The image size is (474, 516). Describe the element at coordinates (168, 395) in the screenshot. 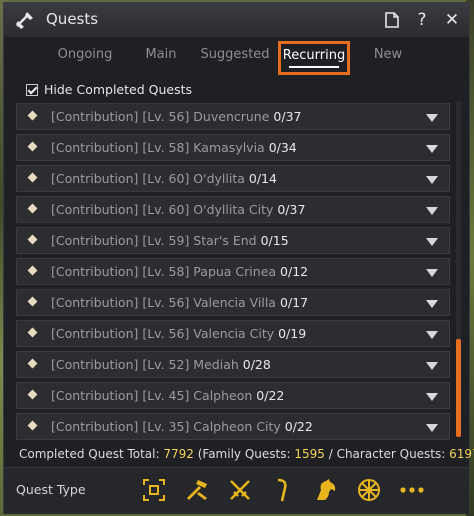

I see `quest-name: [Contribution] [Lv. 45] Calpheon 0/22` at that location.